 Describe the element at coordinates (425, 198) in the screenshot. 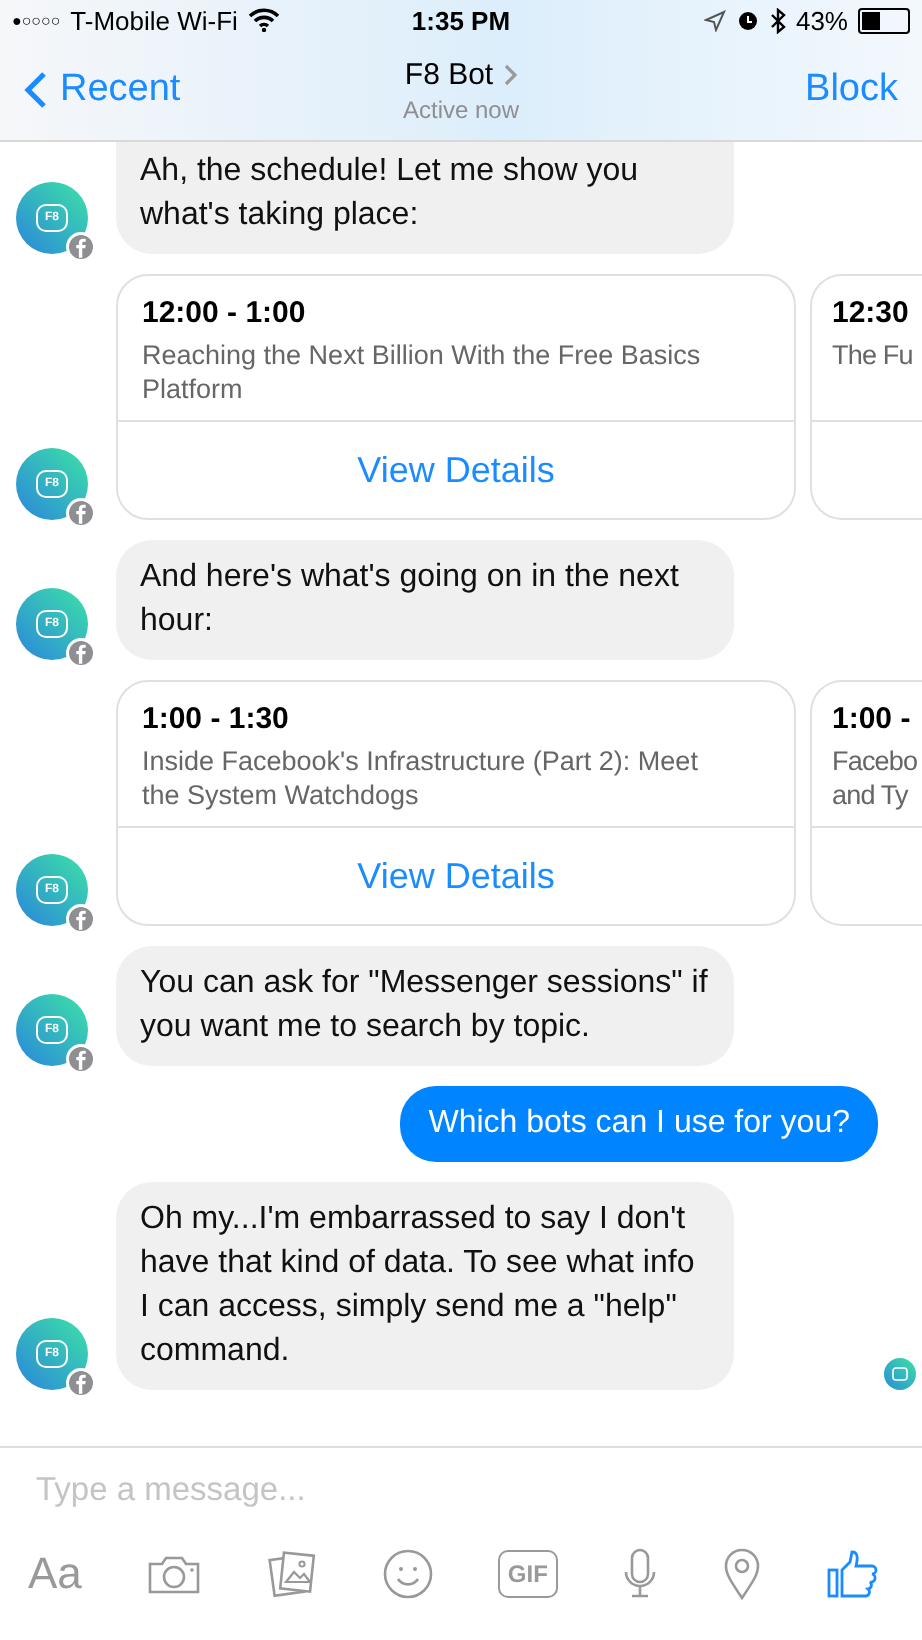

I see `received-message: Ah, the schedule! Let me show you what's taking place:` at that location.